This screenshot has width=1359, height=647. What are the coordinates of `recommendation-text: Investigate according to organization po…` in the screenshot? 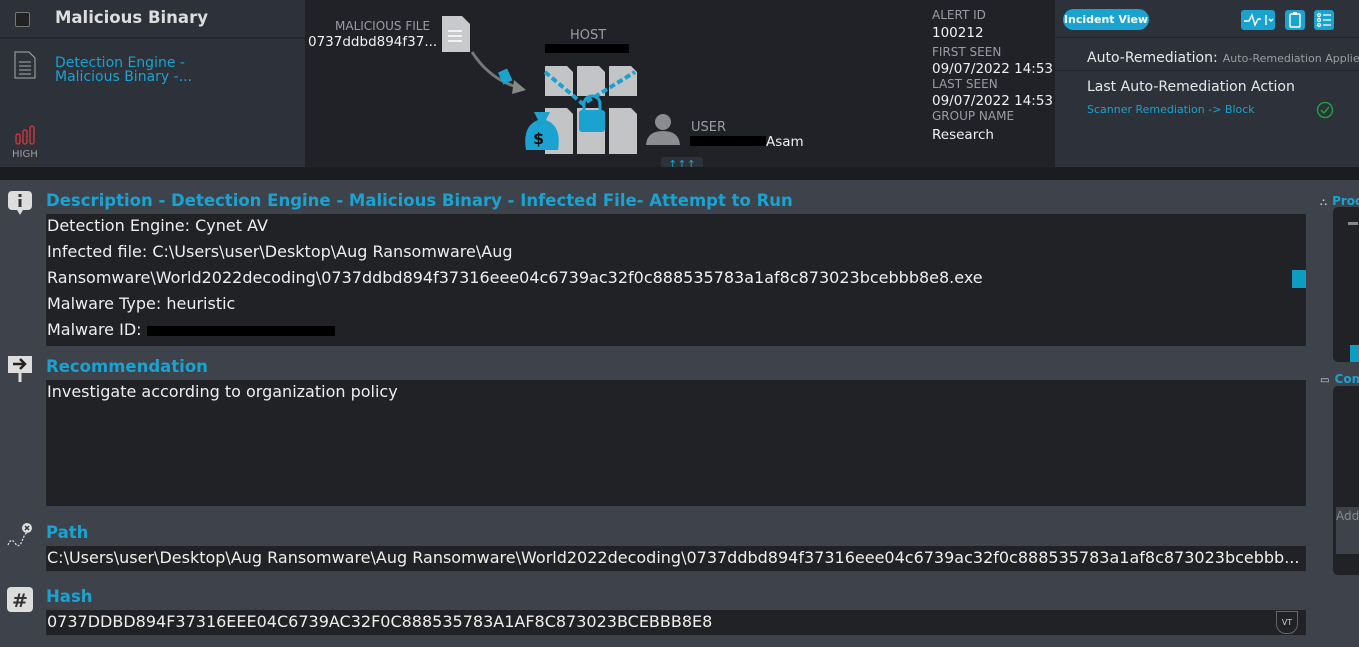 It's located at (222, 391).